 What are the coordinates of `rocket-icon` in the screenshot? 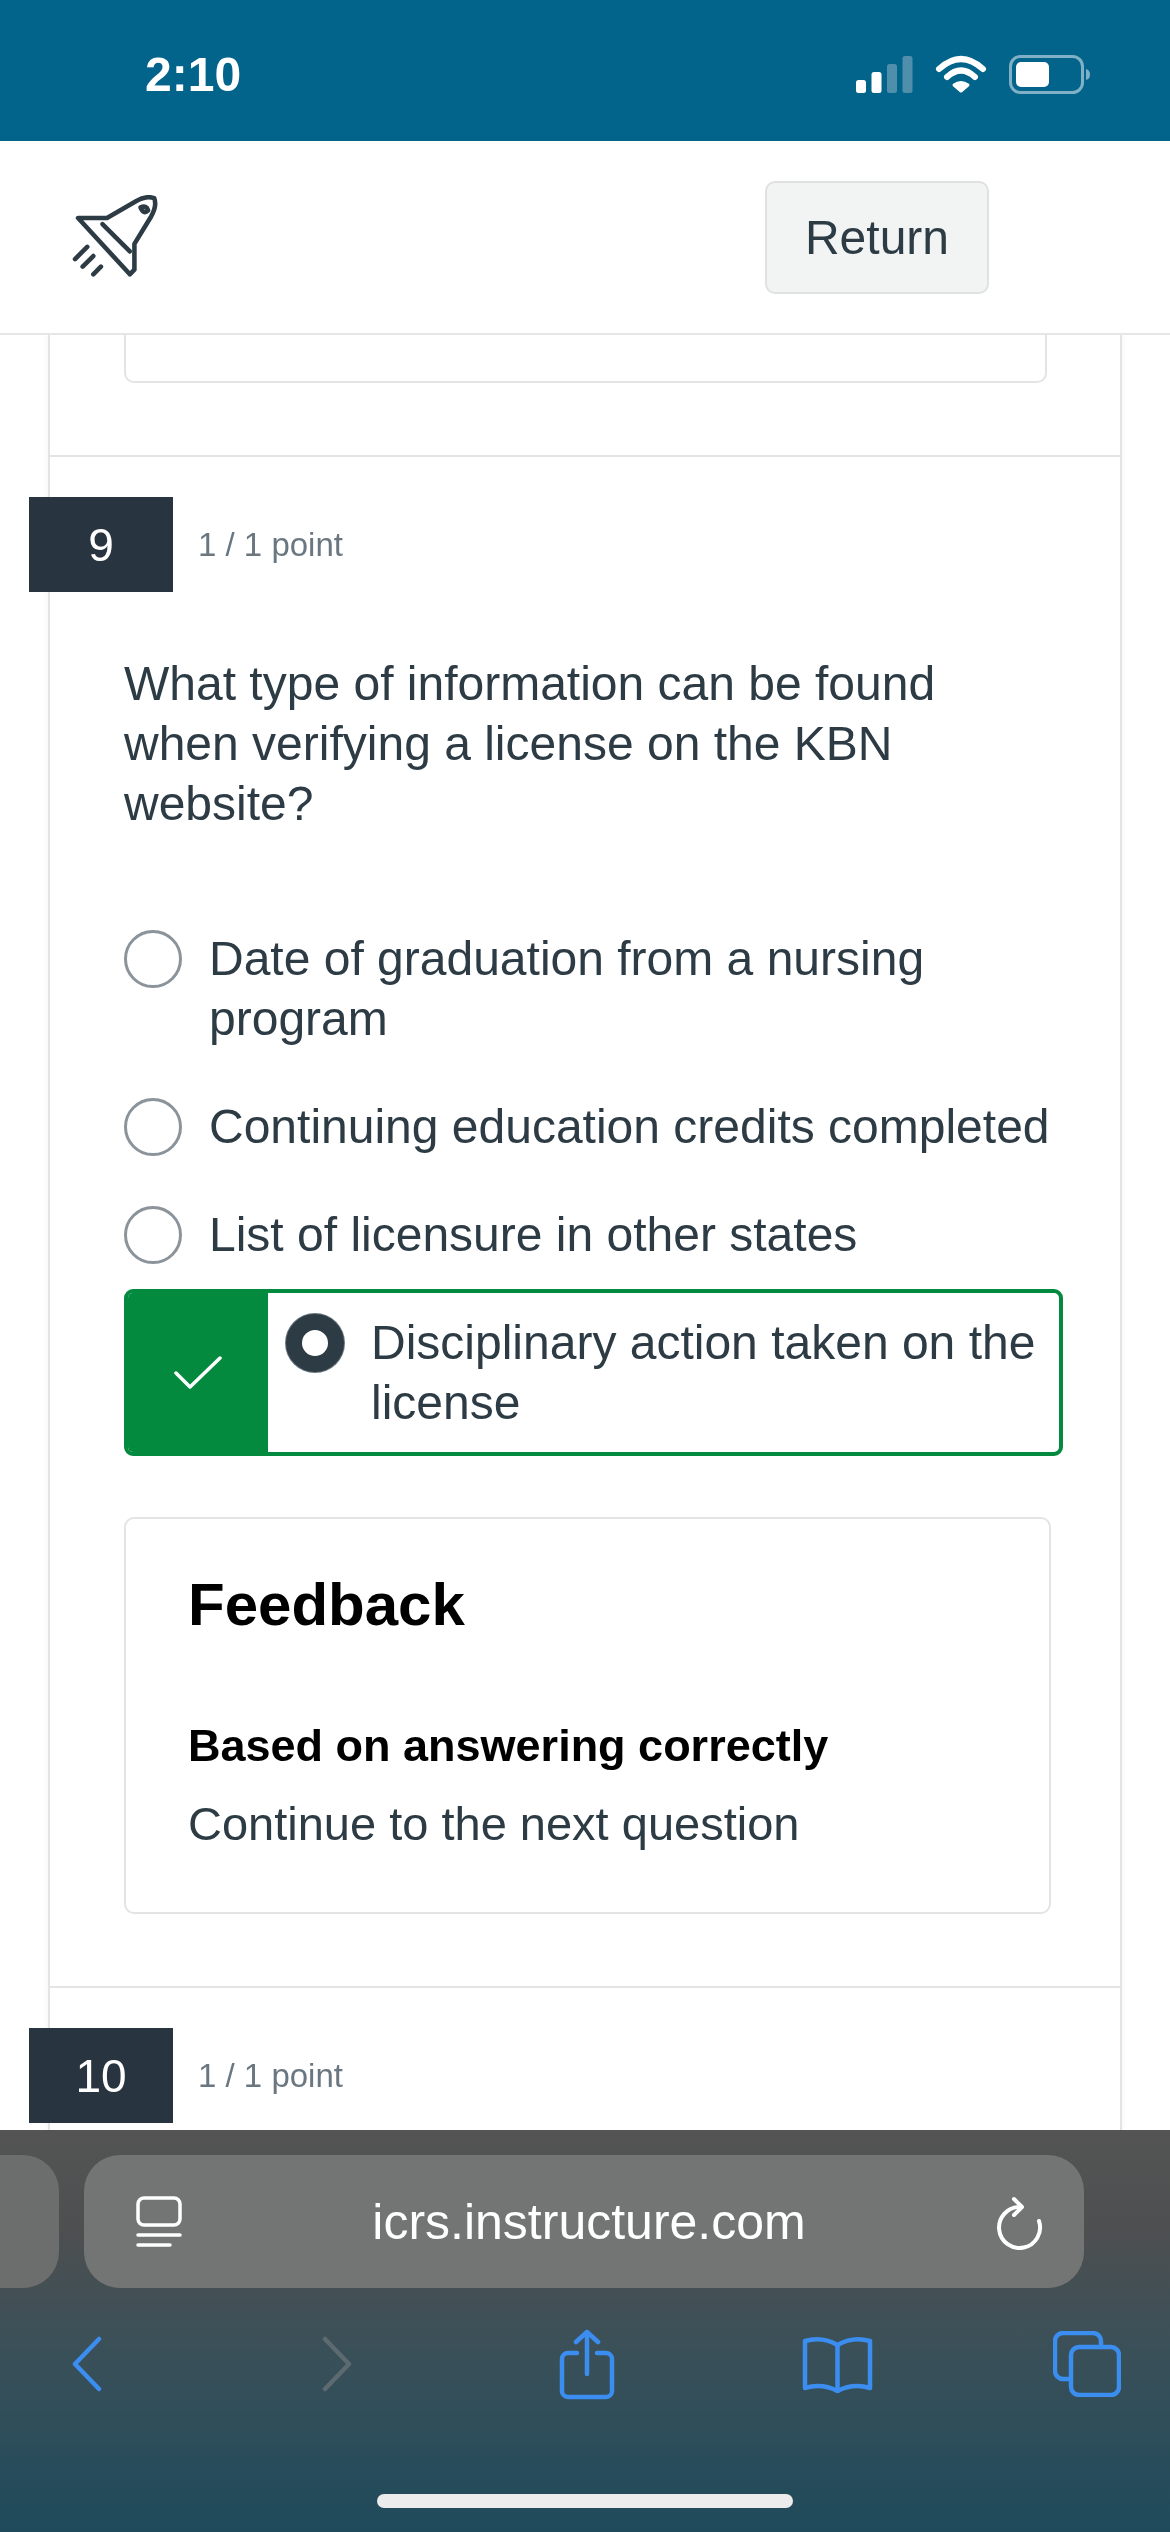 It's located at (115, 237).